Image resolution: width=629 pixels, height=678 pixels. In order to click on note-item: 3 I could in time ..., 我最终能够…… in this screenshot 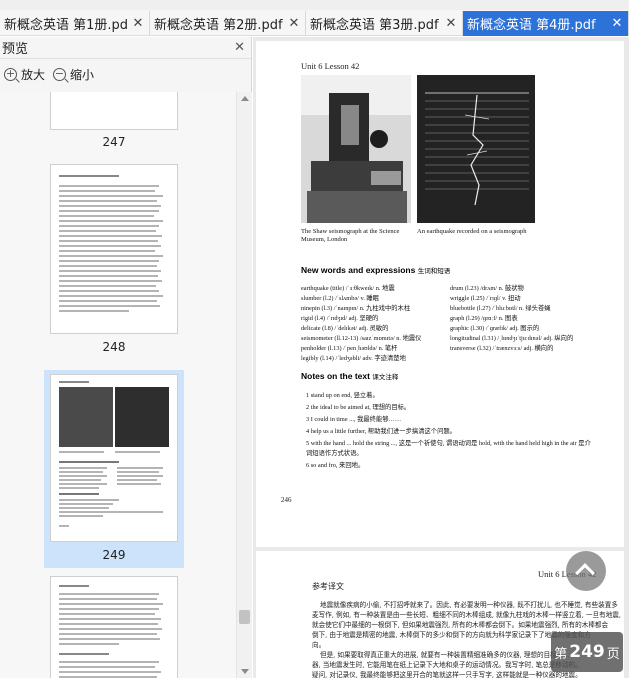, I will do `click(354, 419)`.